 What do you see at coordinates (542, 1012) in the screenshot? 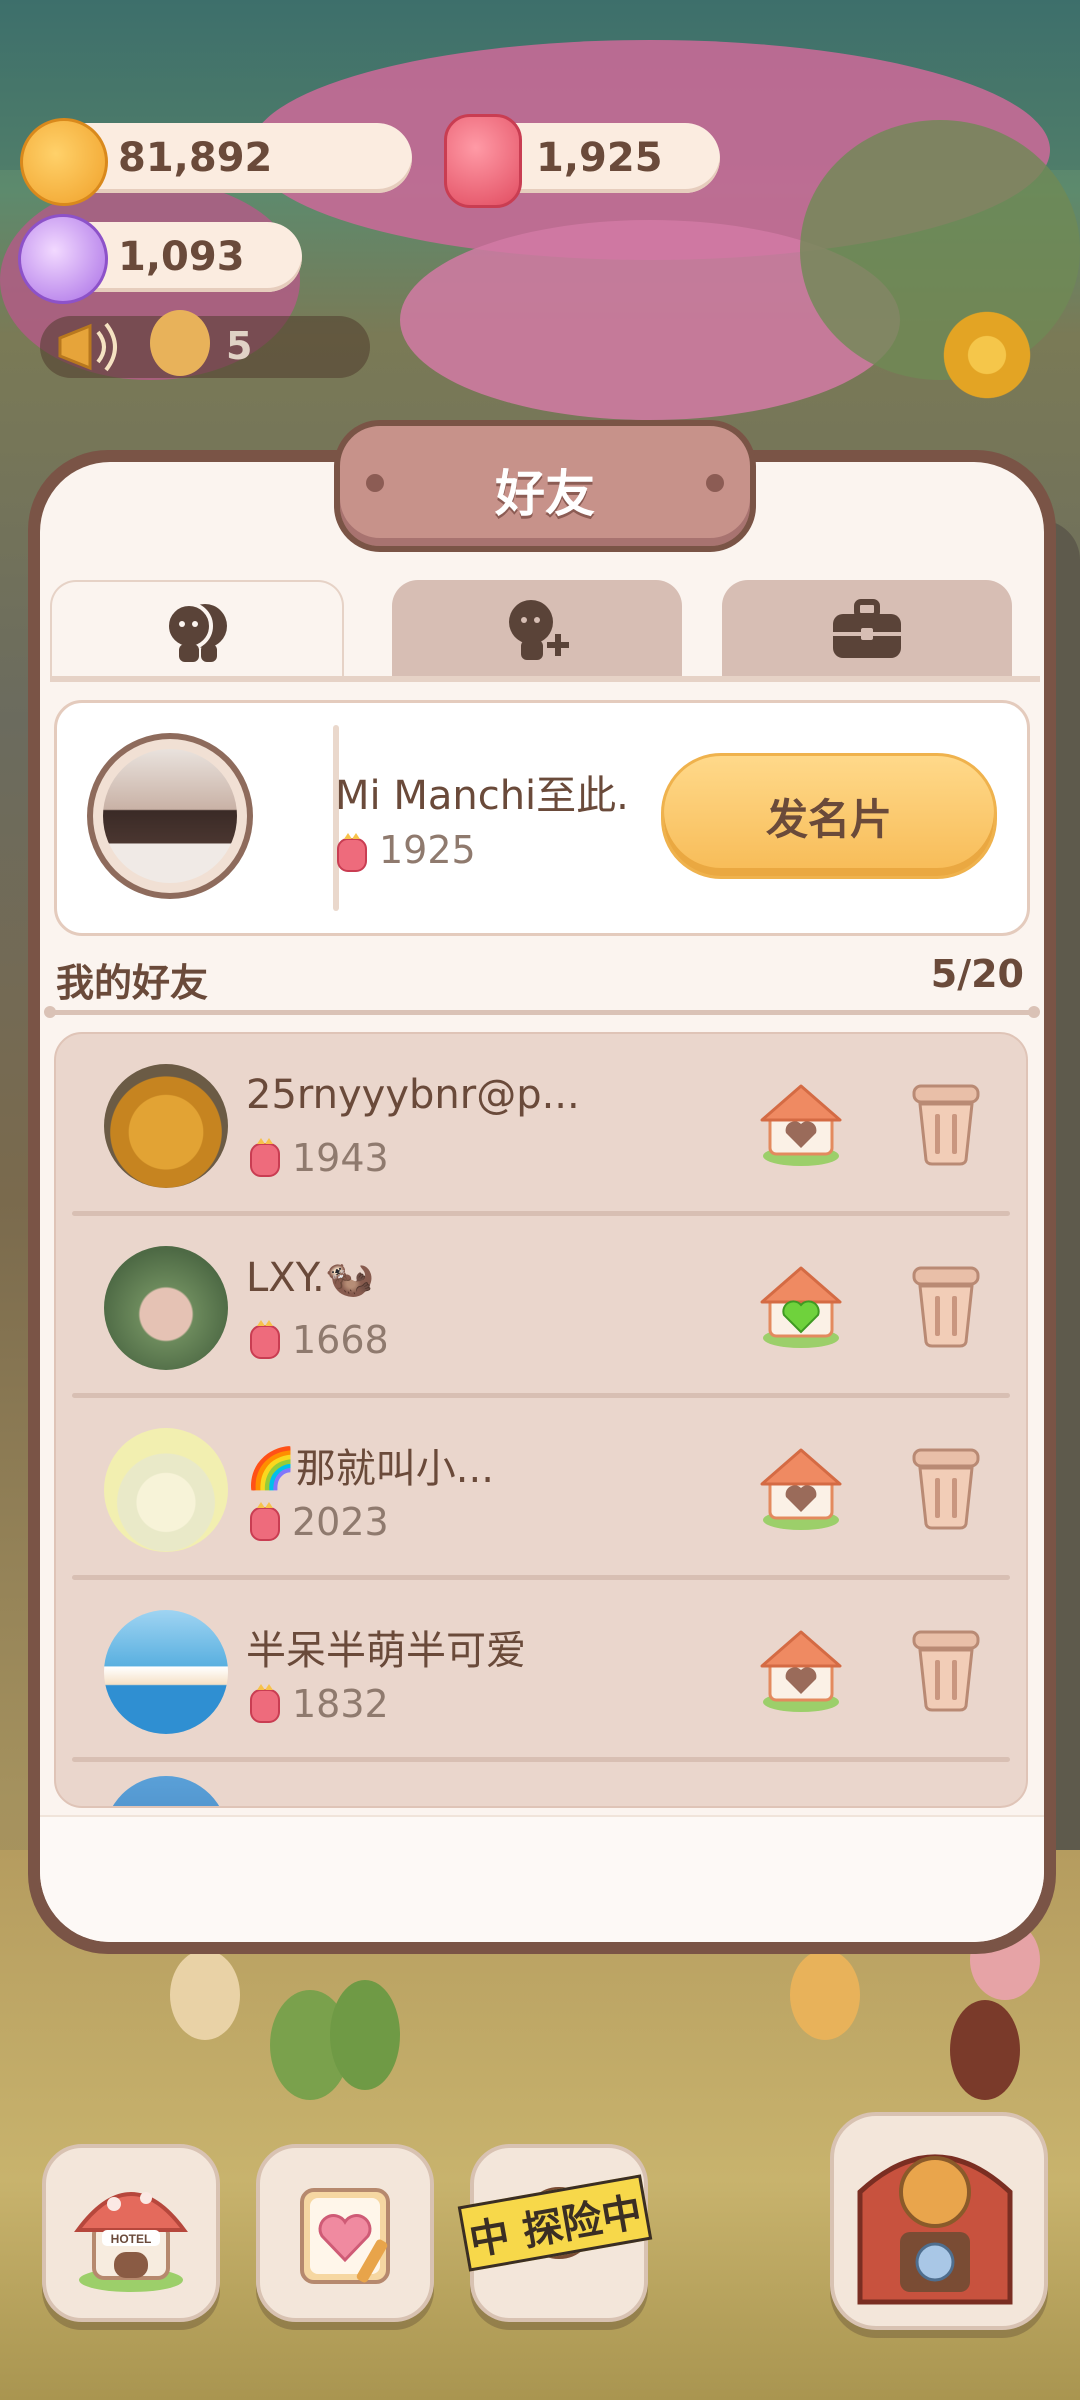
I see `section-divider` at bounding box center [542, 1012].